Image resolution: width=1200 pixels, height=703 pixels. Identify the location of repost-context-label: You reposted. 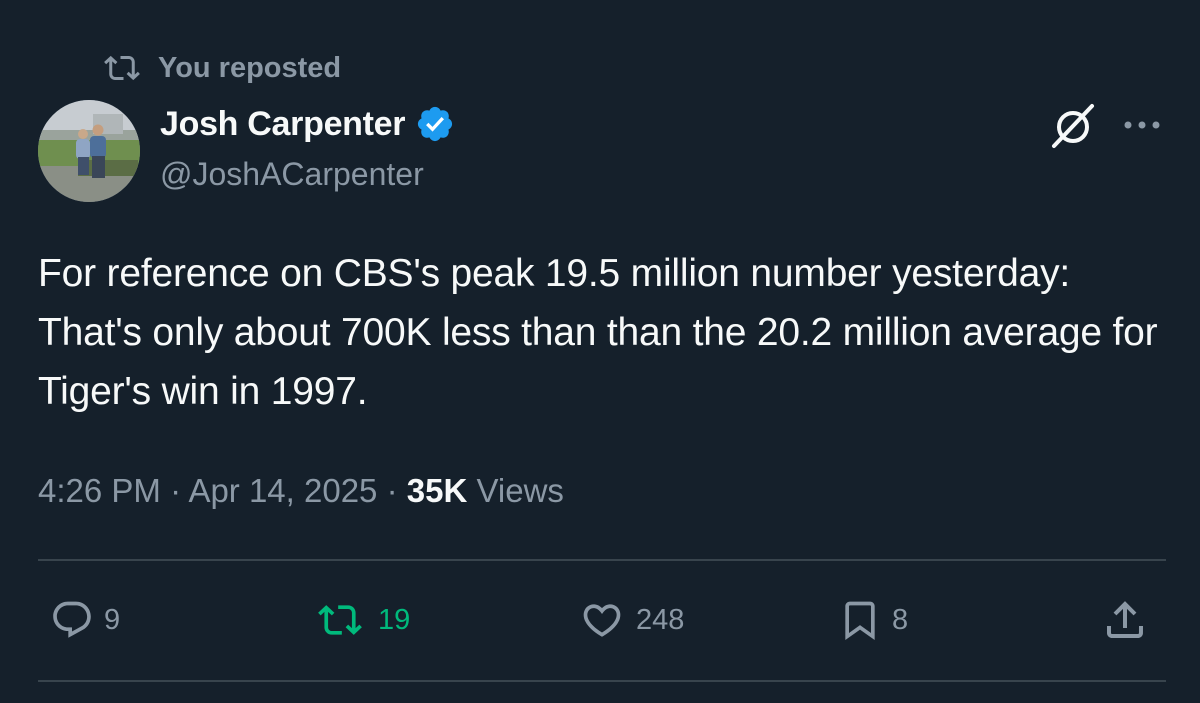
(250, 67).